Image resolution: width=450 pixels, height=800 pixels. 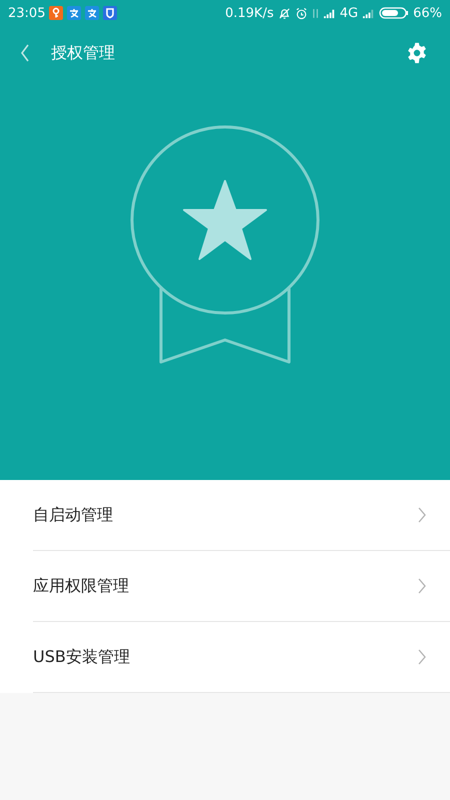 I want to click on bell-muted-icon, so click(x=284, y=13).